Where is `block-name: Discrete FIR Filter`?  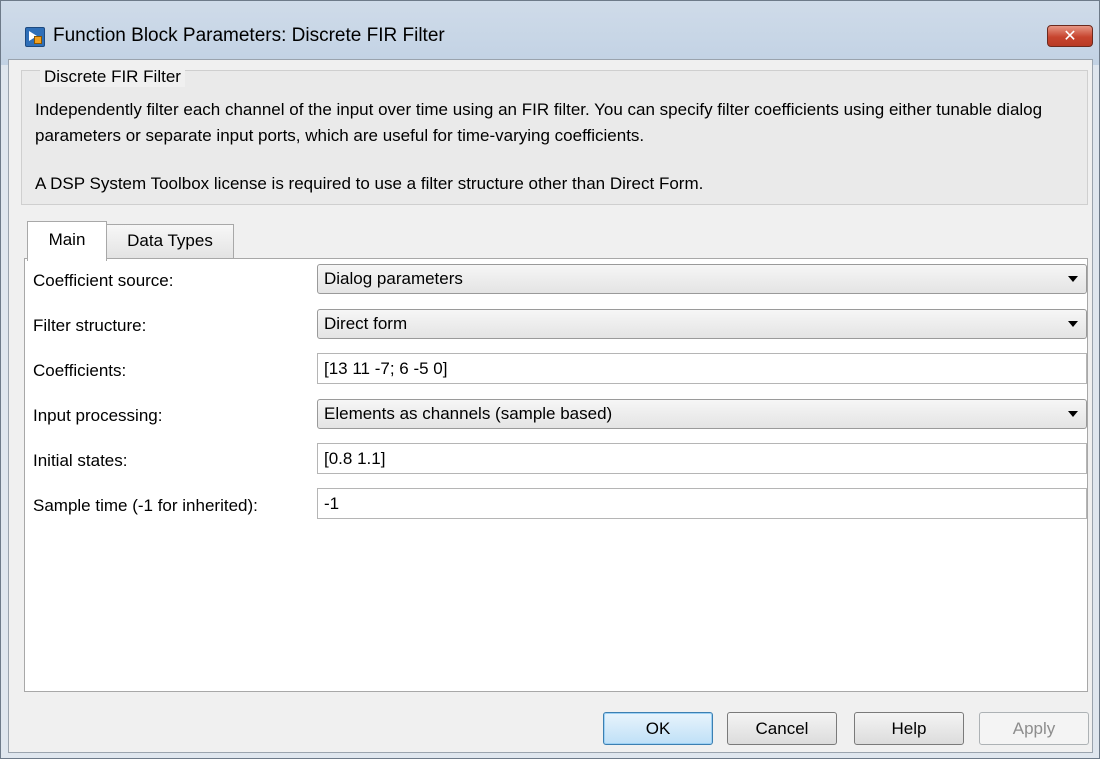
block-name: Discrete FIR Filter is located at coordinates (112, 77).